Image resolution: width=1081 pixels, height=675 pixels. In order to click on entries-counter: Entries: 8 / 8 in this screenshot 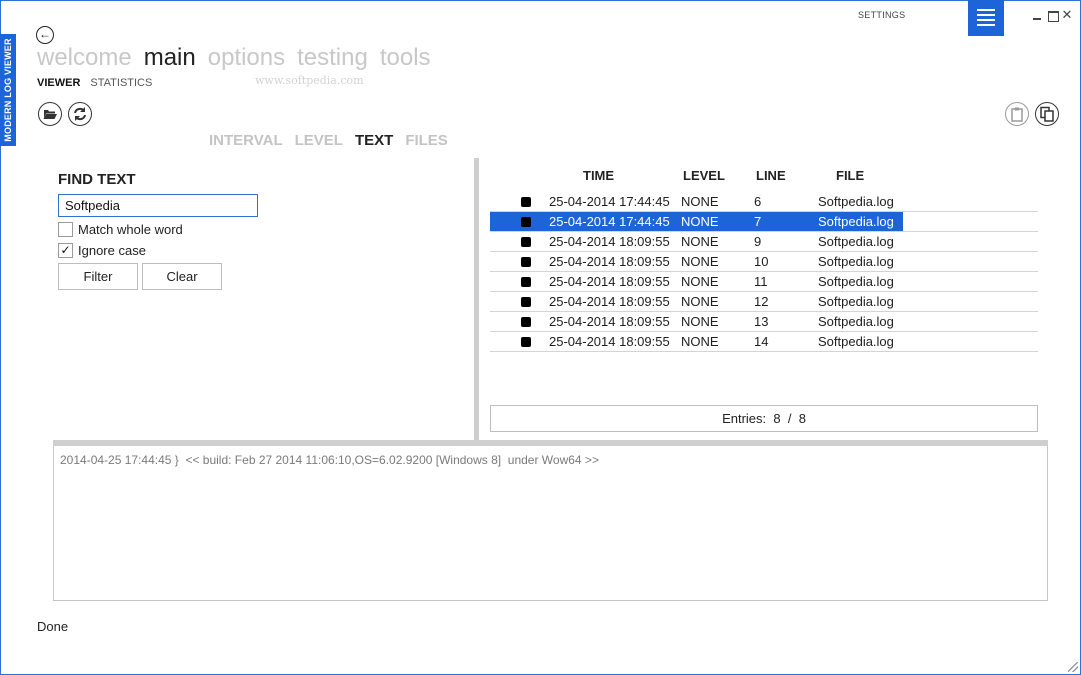, I will do `click(764, 418)`.